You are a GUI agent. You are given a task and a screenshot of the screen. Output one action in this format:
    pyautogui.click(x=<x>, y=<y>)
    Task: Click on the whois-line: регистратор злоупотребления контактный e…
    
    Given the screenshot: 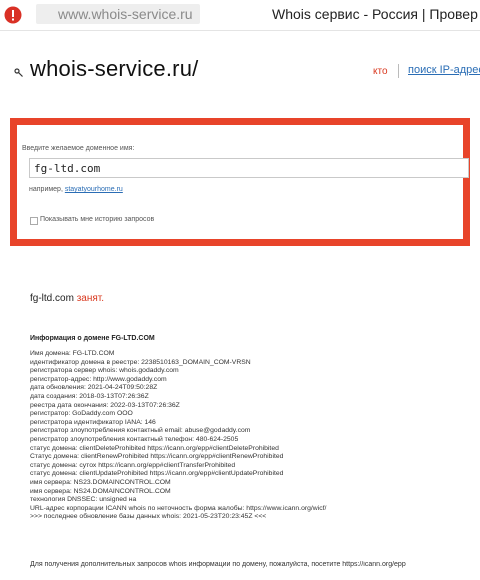 What is the action you would take?
    pyautogui.click(x=140, y=431)
    